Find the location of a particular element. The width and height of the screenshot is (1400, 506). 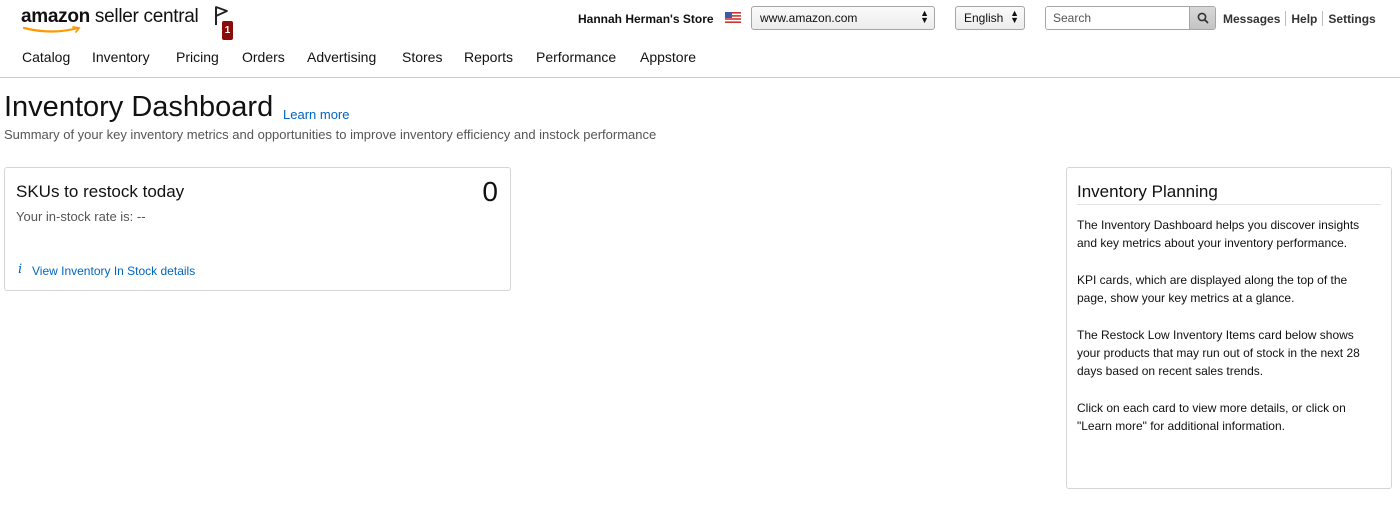

marketplace-value: www.amazon.com is located at coordinates (809, 18).